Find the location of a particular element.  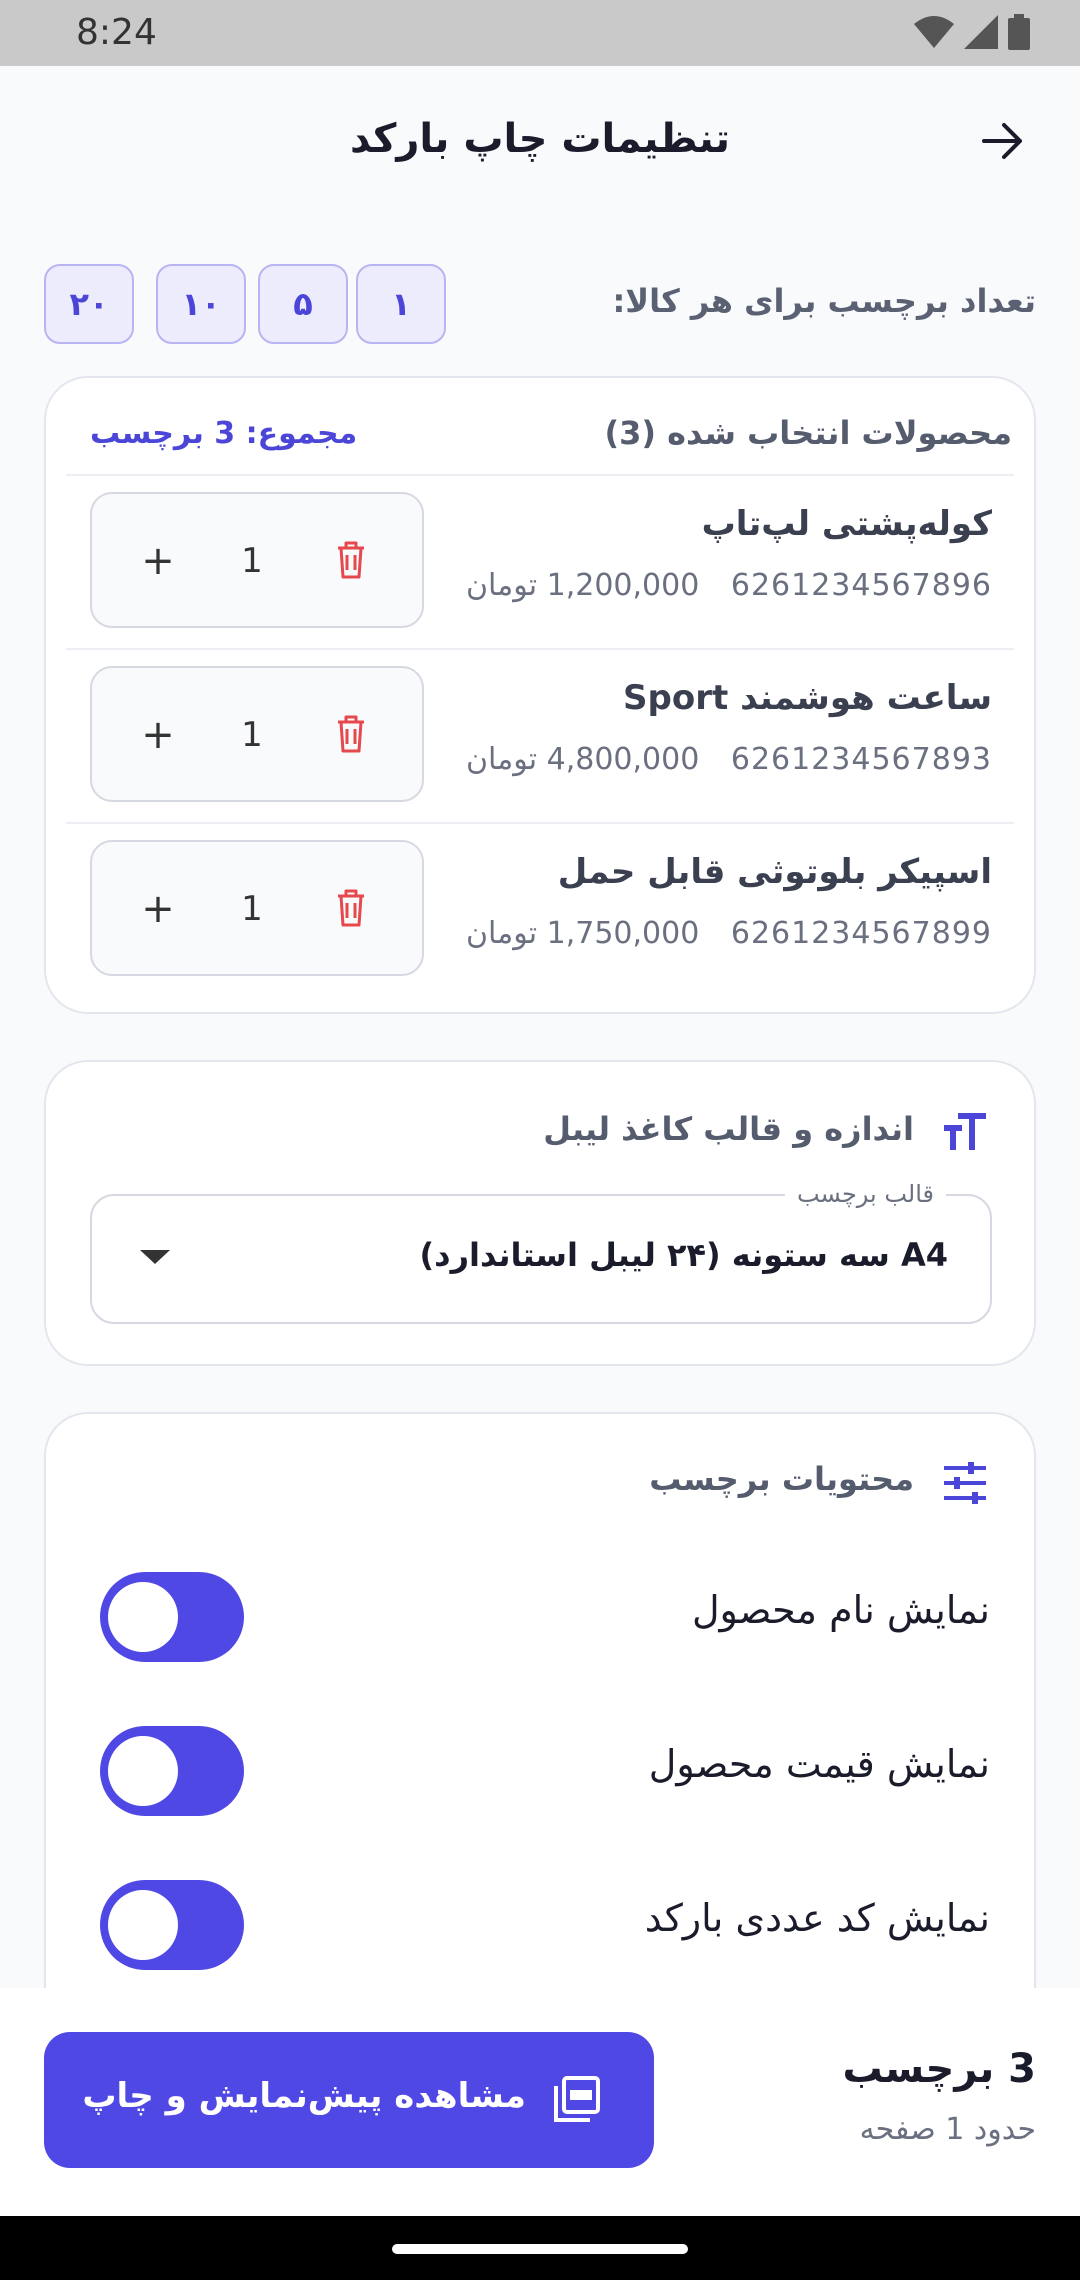

product-barcode: 6261234567893 is located at coordinates (861, 759).